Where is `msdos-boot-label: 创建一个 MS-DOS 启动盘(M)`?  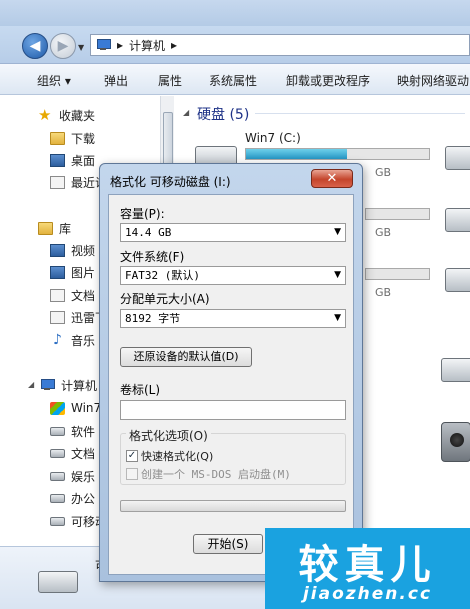
msdos-boot-label: 创建一个 MS-DOS 启动盘(M) is located at coordinates (216, 474).